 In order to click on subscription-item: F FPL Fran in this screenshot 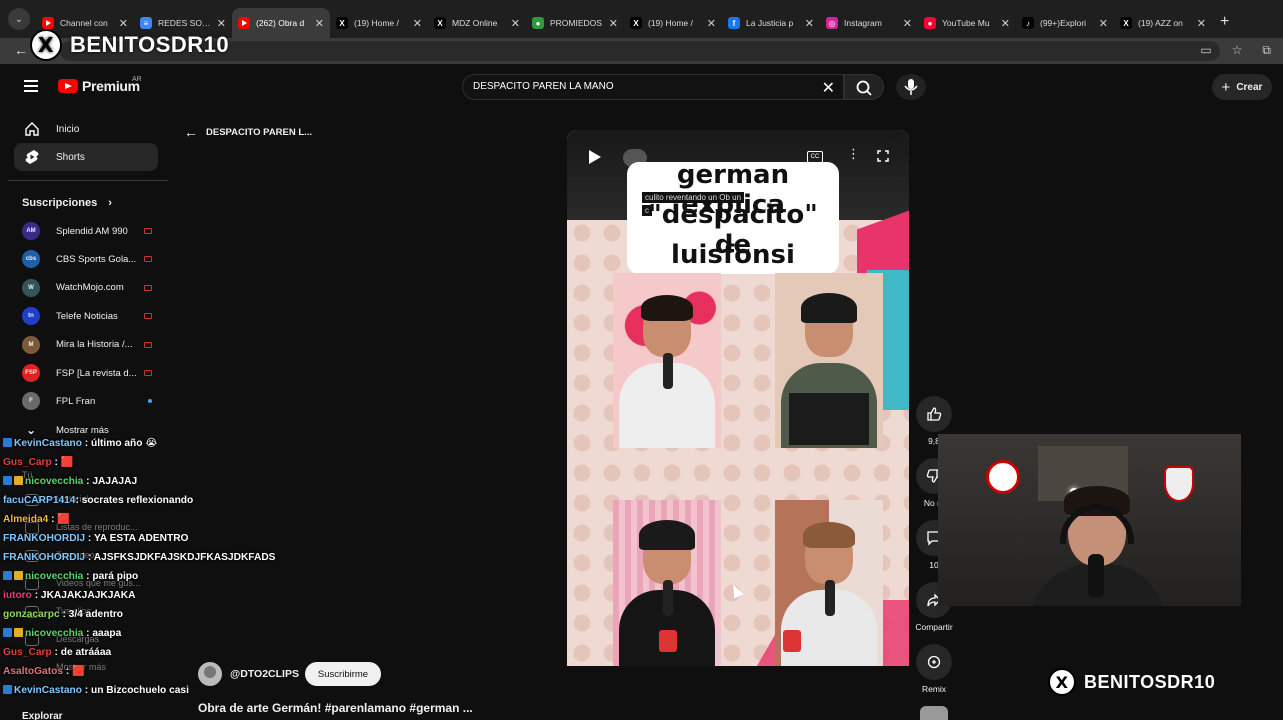, I will do `click(87, 401)`.